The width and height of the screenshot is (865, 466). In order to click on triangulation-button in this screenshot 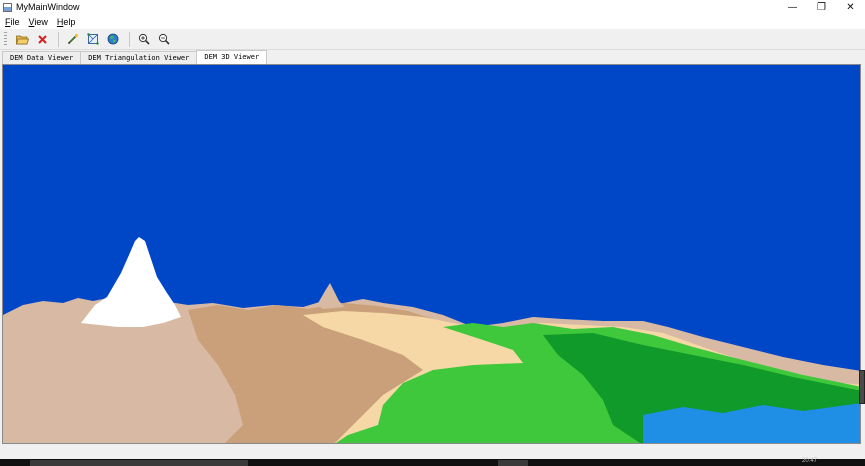, I will do `click(93, 39)`.